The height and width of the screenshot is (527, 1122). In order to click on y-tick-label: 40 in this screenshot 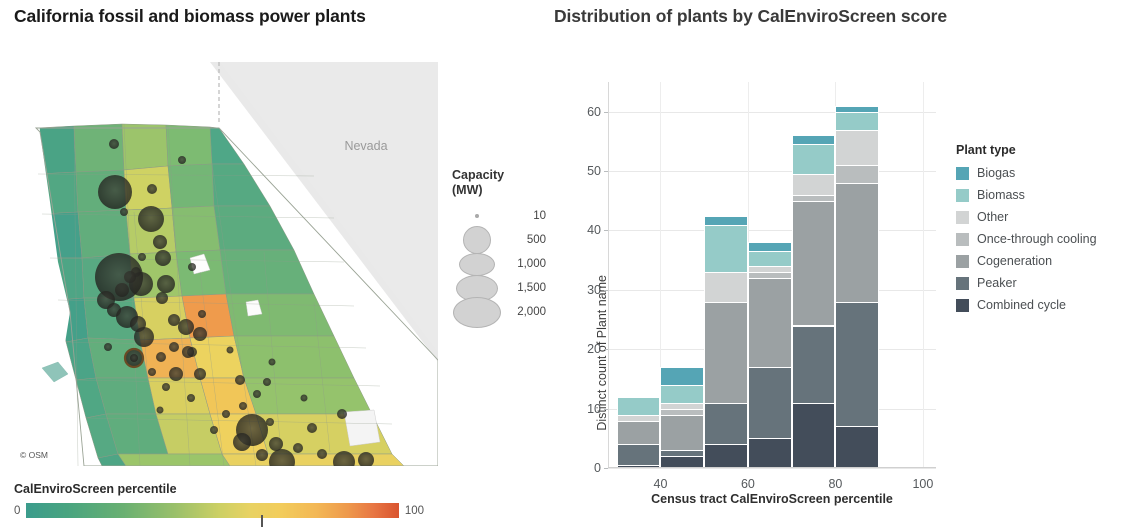, I will do `click(594, 230)`.